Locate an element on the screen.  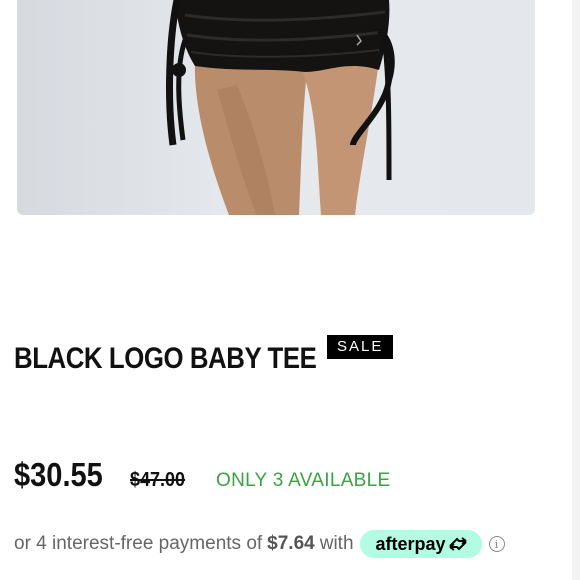
product-title: BLACK LOGO BABY TEE is located at coordinates (165, 358).